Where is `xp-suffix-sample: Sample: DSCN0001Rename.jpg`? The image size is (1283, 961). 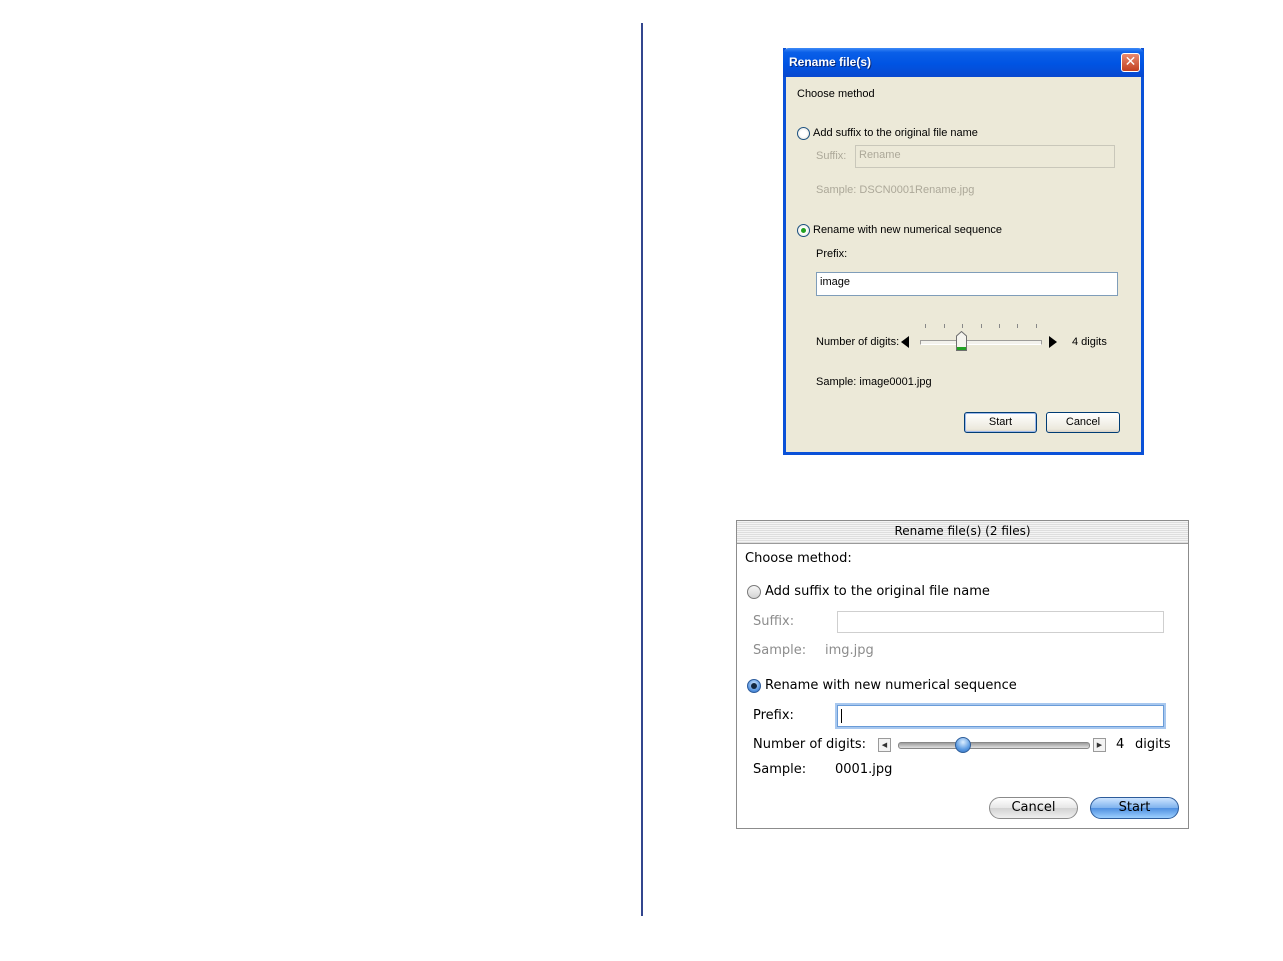 xp-suffix-sample: Sample: DSCN0001Rename.jpg is located at coordinates (895, 190).